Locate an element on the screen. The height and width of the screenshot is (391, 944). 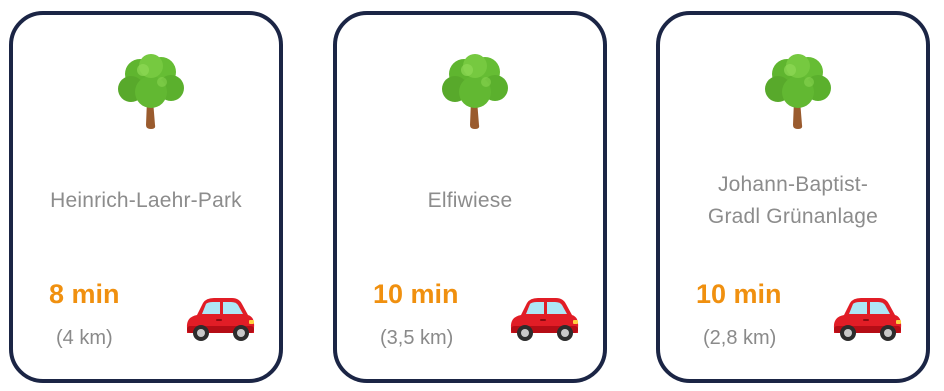
park-name: Johann-Baptist- Gradl Grünanlage is located at coordinates (793, 201).